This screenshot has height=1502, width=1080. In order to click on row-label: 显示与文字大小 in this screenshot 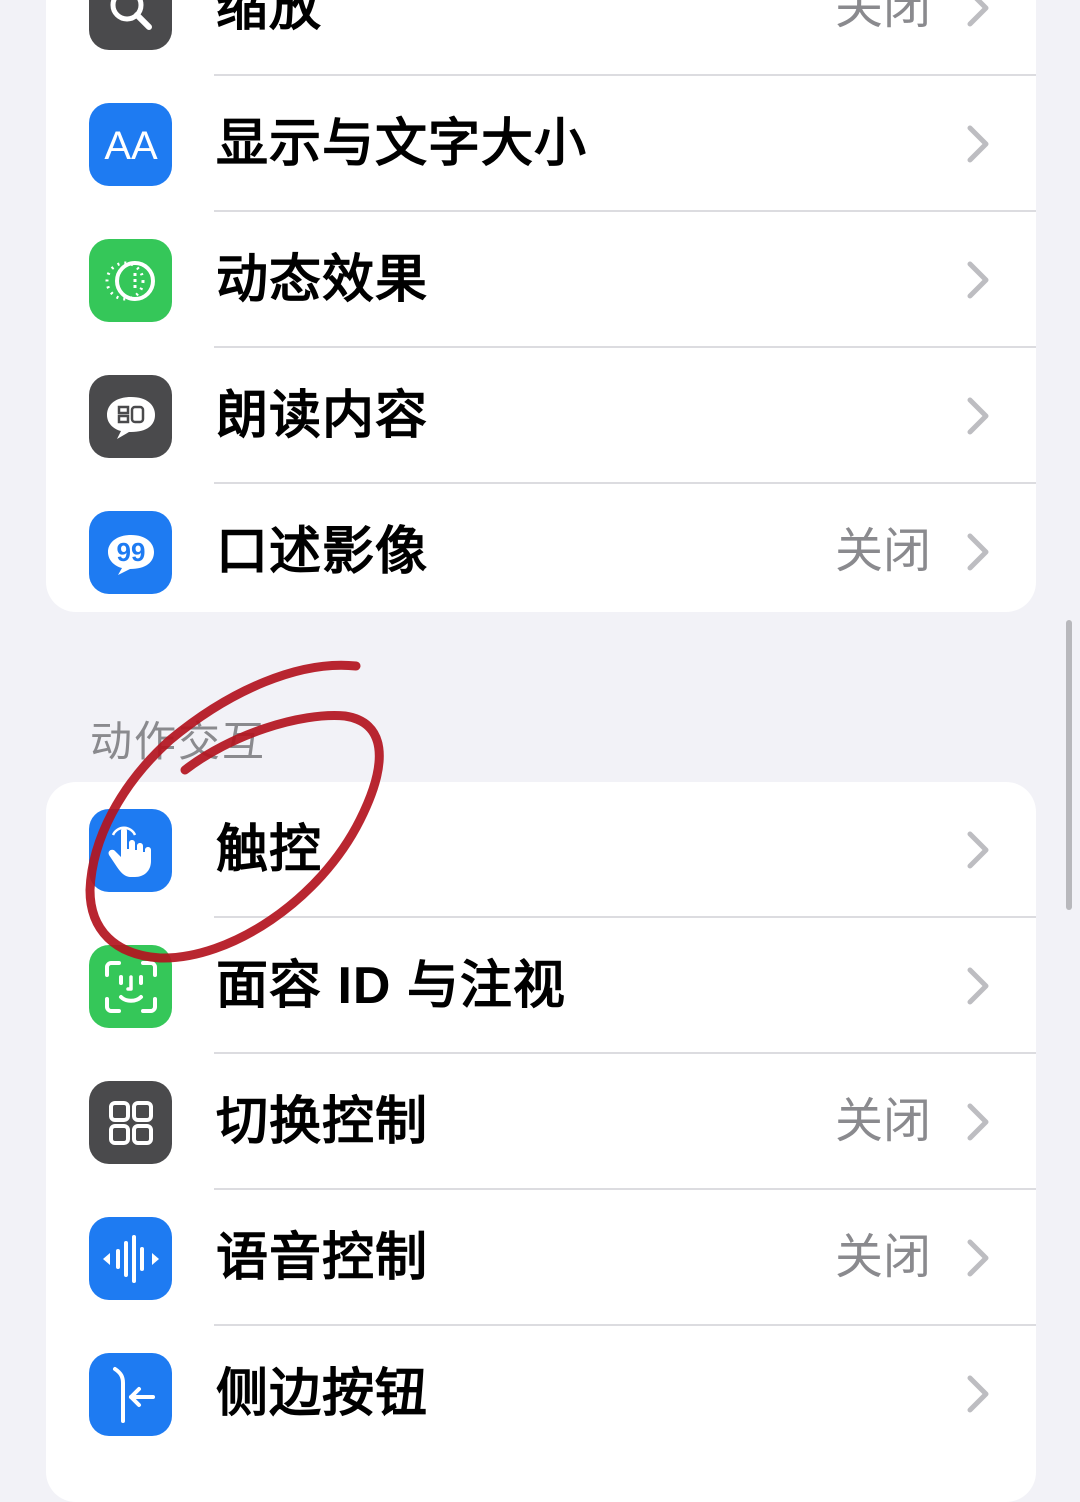, I will do `click(402, 144)`.